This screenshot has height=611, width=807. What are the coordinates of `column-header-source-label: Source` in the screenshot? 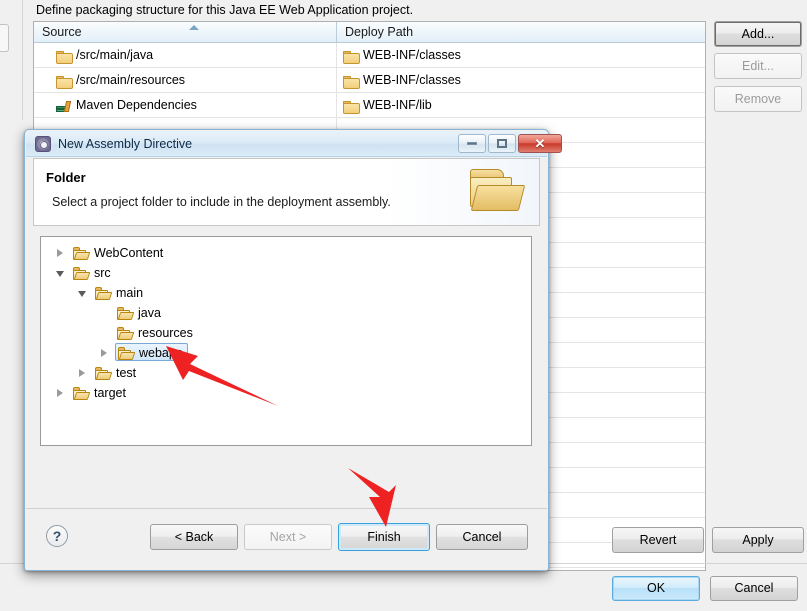 It's located at (62, 32).